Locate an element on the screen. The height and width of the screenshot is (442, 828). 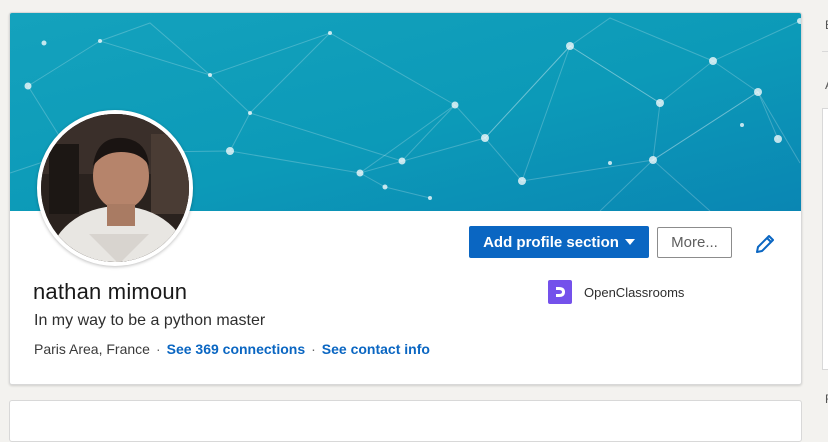
avatar-image is located at coordinates (115, 188).